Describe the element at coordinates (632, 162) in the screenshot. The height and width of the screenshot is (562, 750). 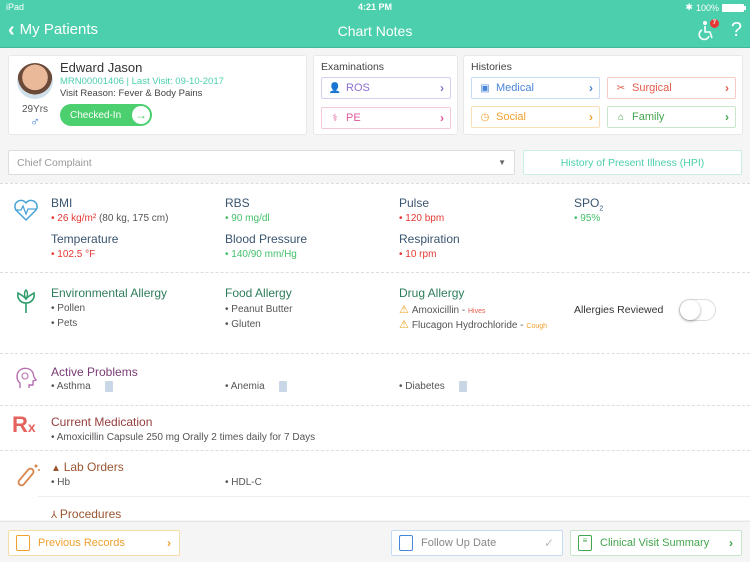
I see `hpi-button: History of Present Illness (HPI)` at that location.